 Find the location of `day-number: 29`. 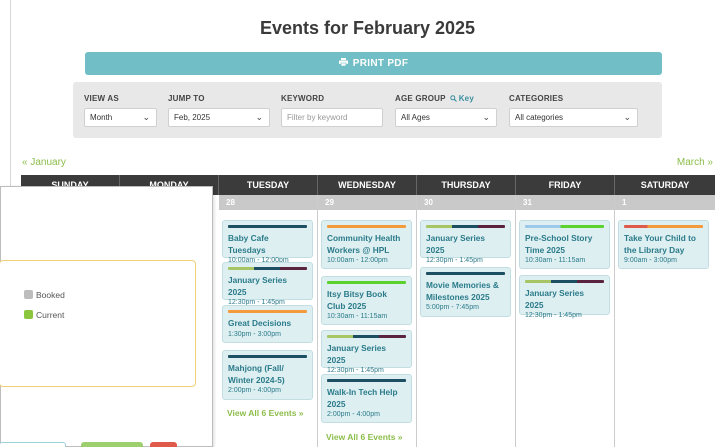

day-number: 29 is located at coordinates (367, 202).